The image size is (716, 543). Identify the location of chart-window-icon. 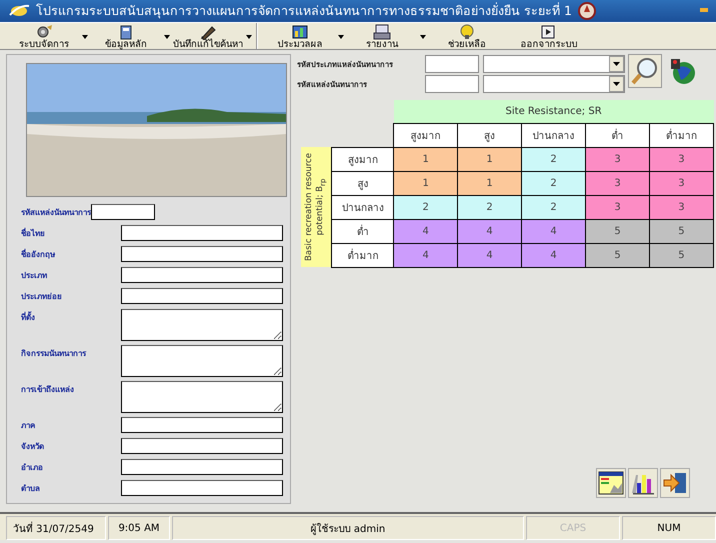
(300, 32).